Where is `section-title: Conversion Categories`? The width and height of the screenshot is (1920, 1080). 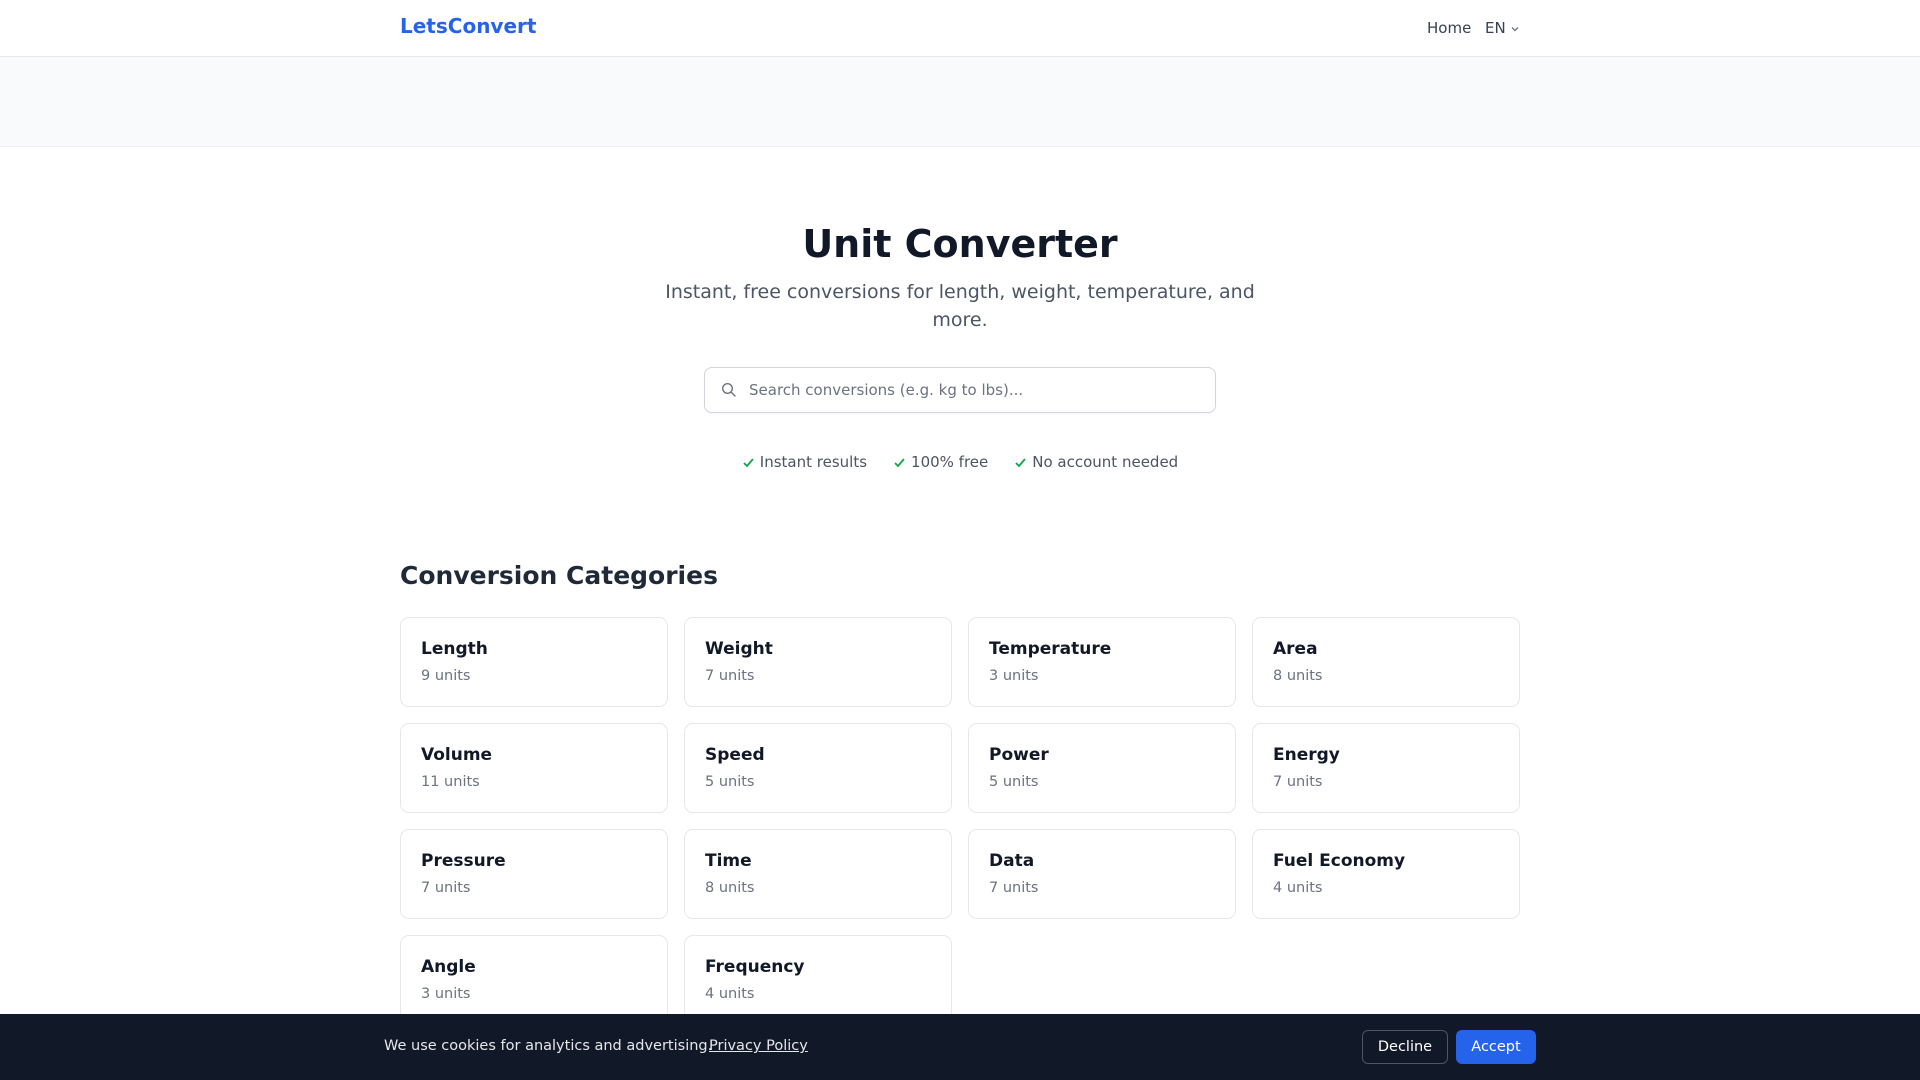 section-title: Conversion Categories is located at coordinates (559, 575).